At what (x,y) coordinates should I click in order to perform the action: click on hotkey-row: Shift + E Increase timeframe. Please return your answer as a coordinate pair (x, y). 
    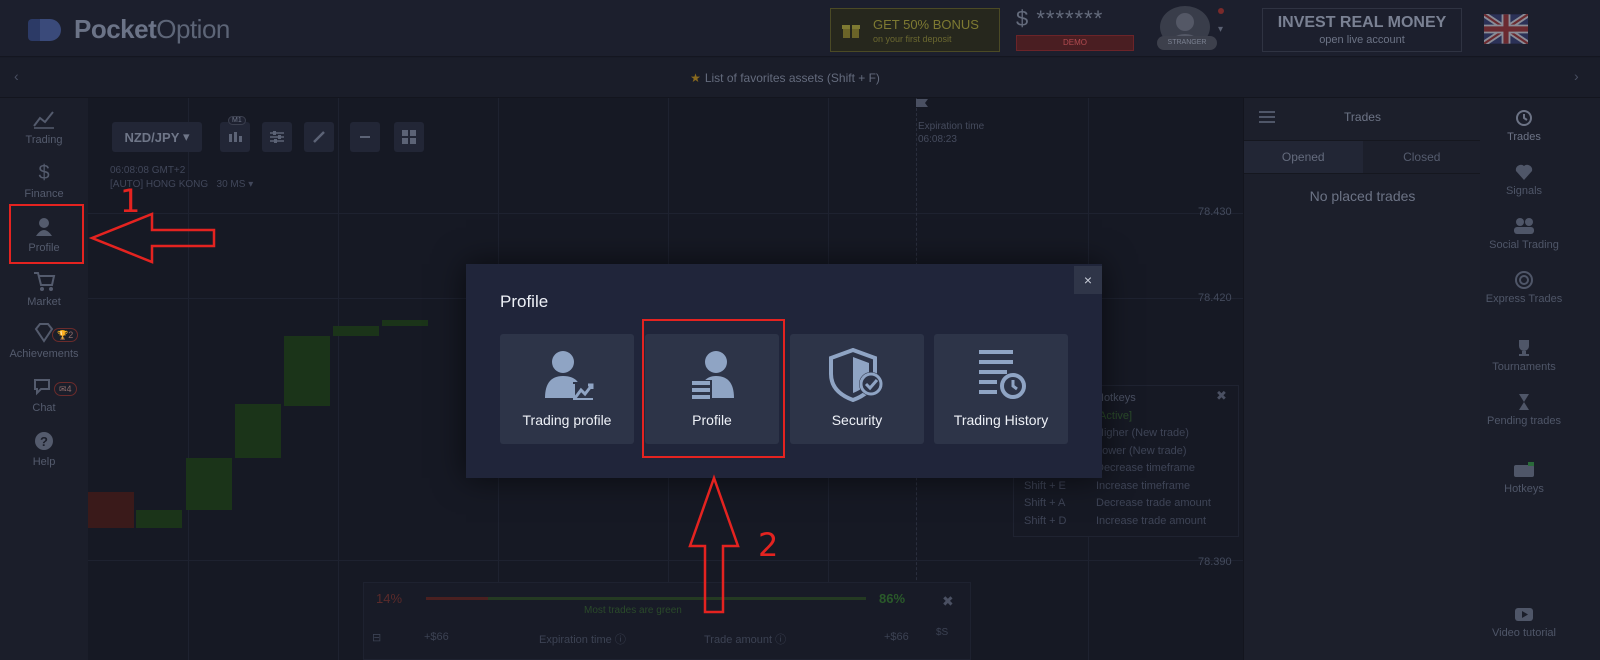
    Looking at the image, I should click on (1107, 485).